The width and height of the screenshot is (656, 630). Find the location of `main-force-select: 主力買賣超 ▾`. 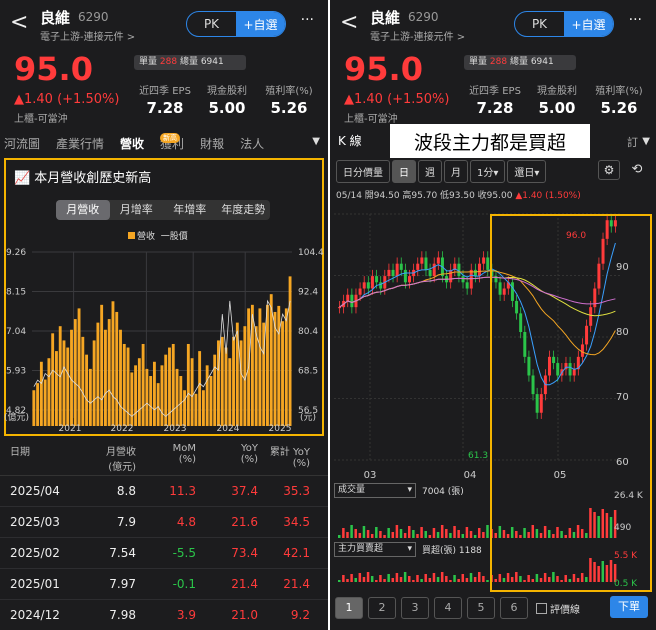

main-force-select: 主力買賣超 ▾ is located at coordinates (375, 549).